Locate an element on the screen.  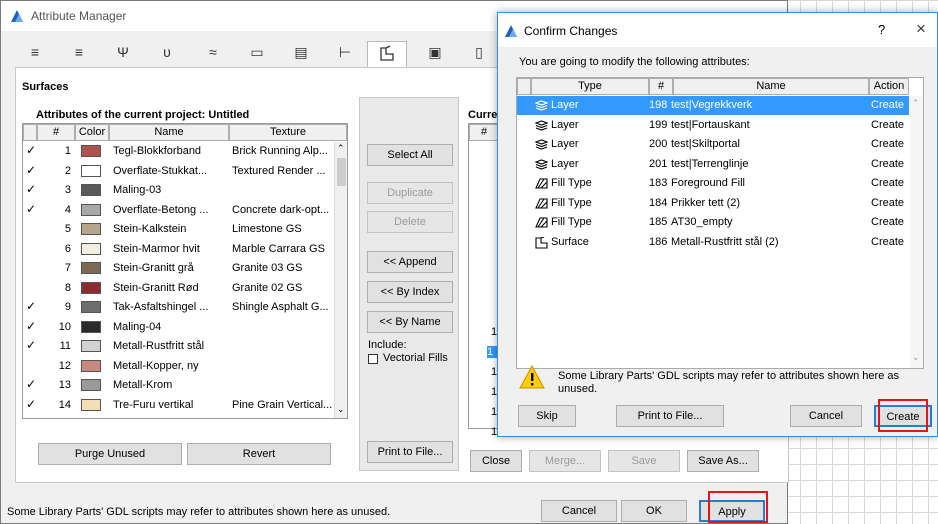
header-check is located at coordinates (30, 132).